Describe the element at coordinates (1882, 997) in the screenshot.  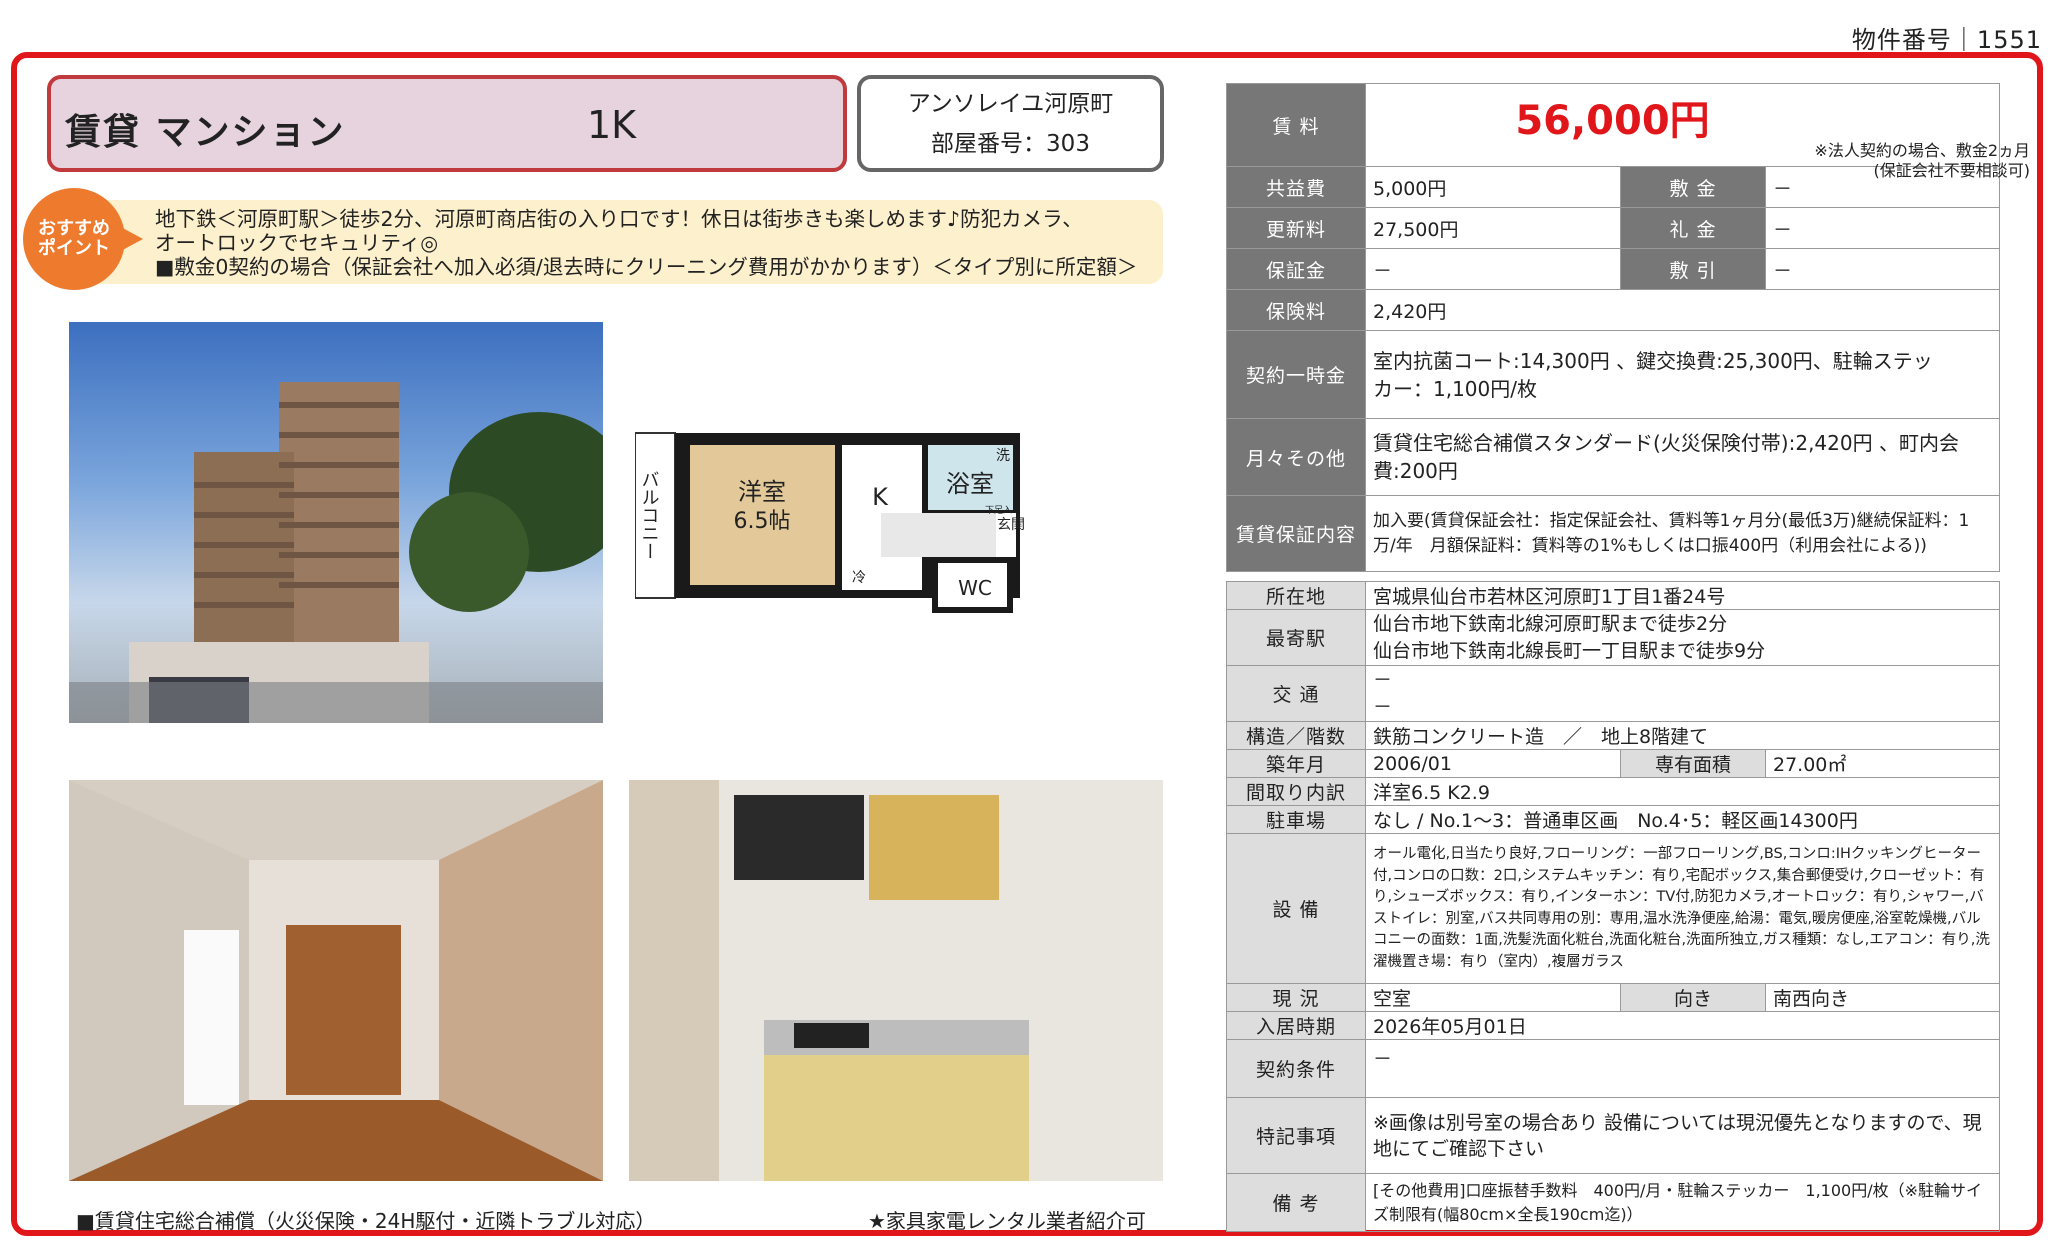
I see `direction-value: 南西向き` at that location.